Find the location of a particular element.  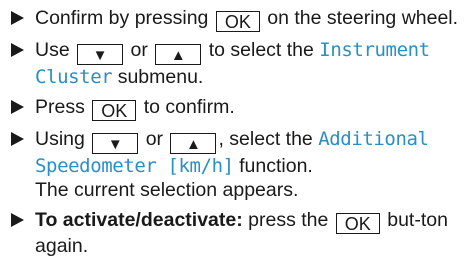

step-text: press the is located at coordinates (288, 220).